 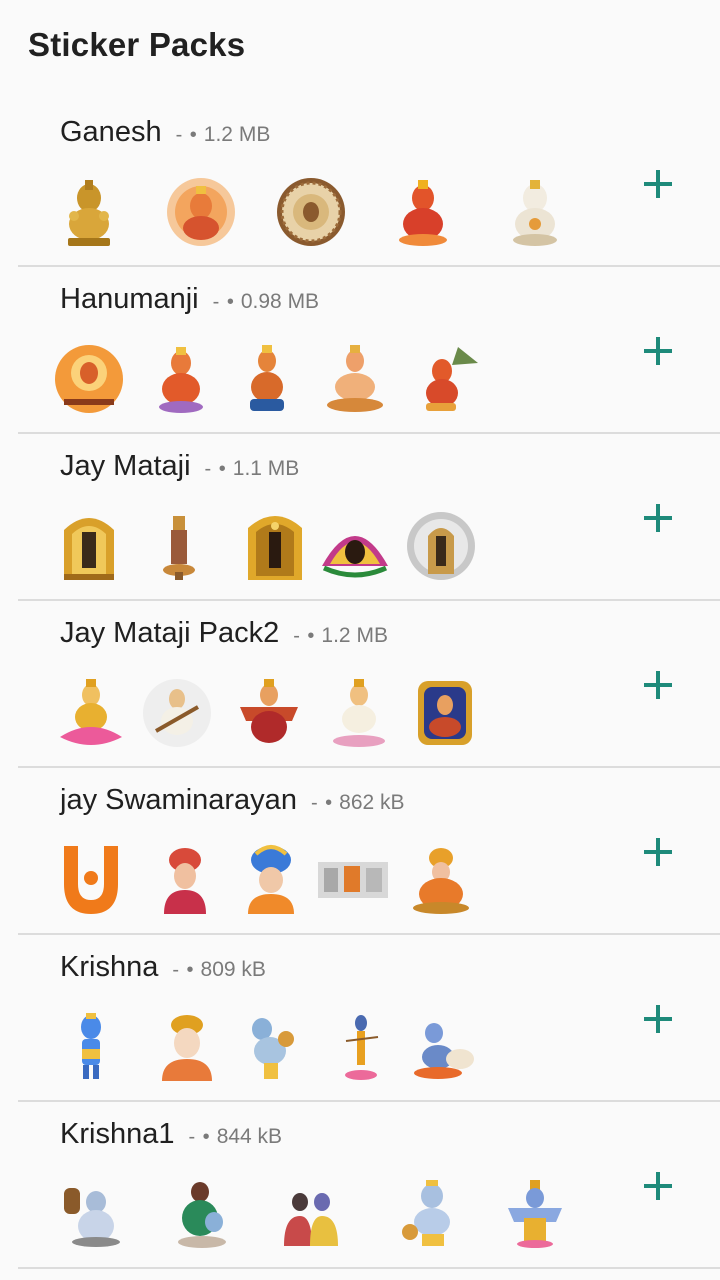 What do you see at coordinates (444, 1051) in the screenshot?
I see `krishna-cow-icon` at bounding box center [444, 1051].